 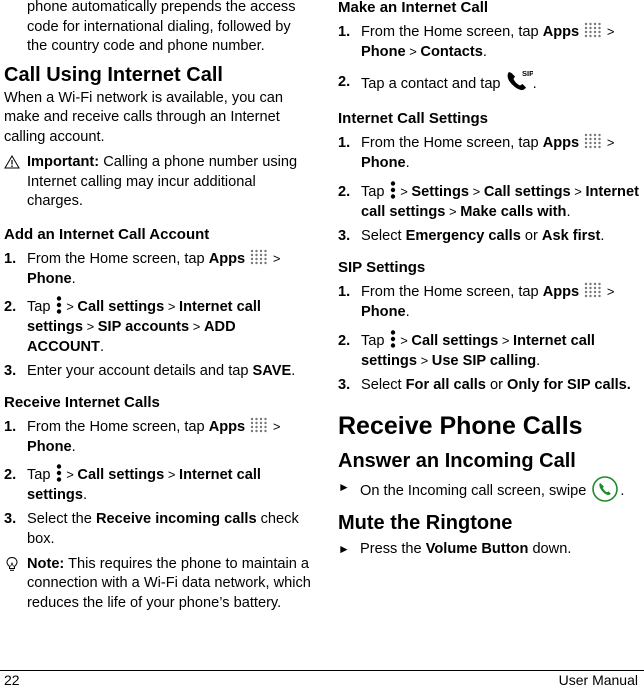 What do you see at coordinates (475, 491) in the screenshot?
I see `instruction-text: On the Incoming call screen, swipe` at bounding box center [475, 491].